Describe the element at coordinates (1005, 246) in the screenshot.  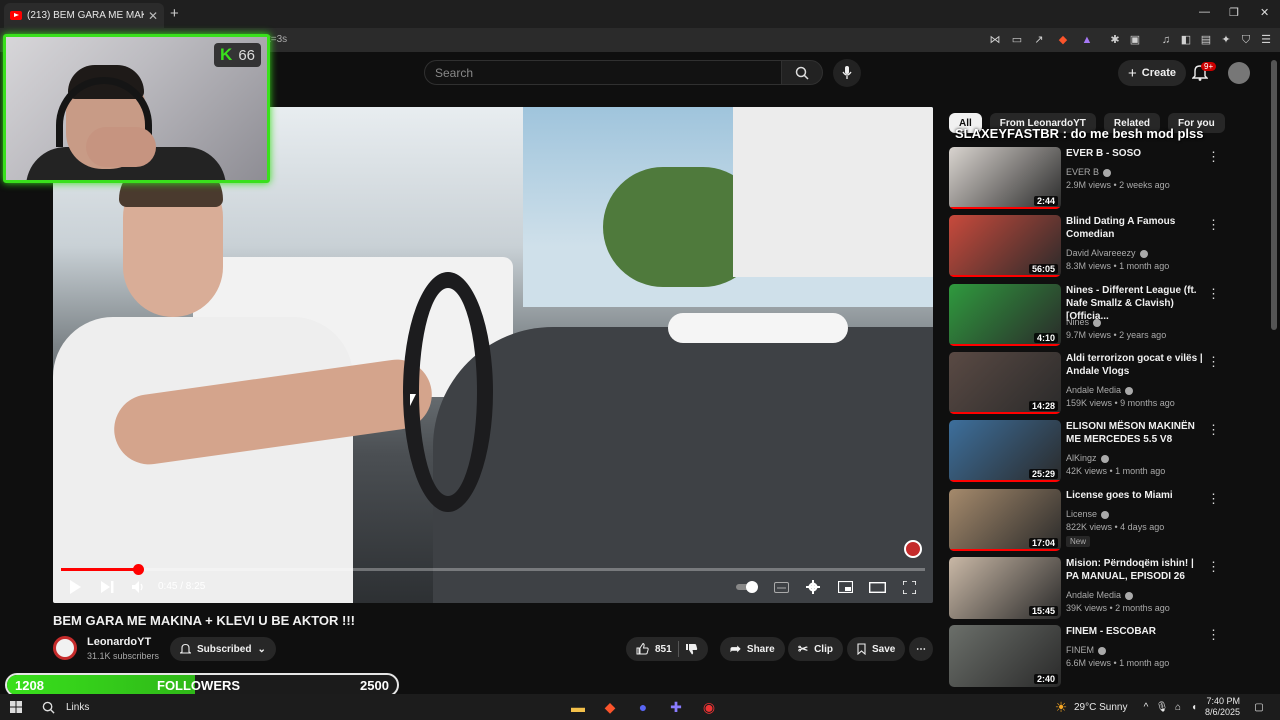
I see `video-thumbnail: 56:05` at that location.